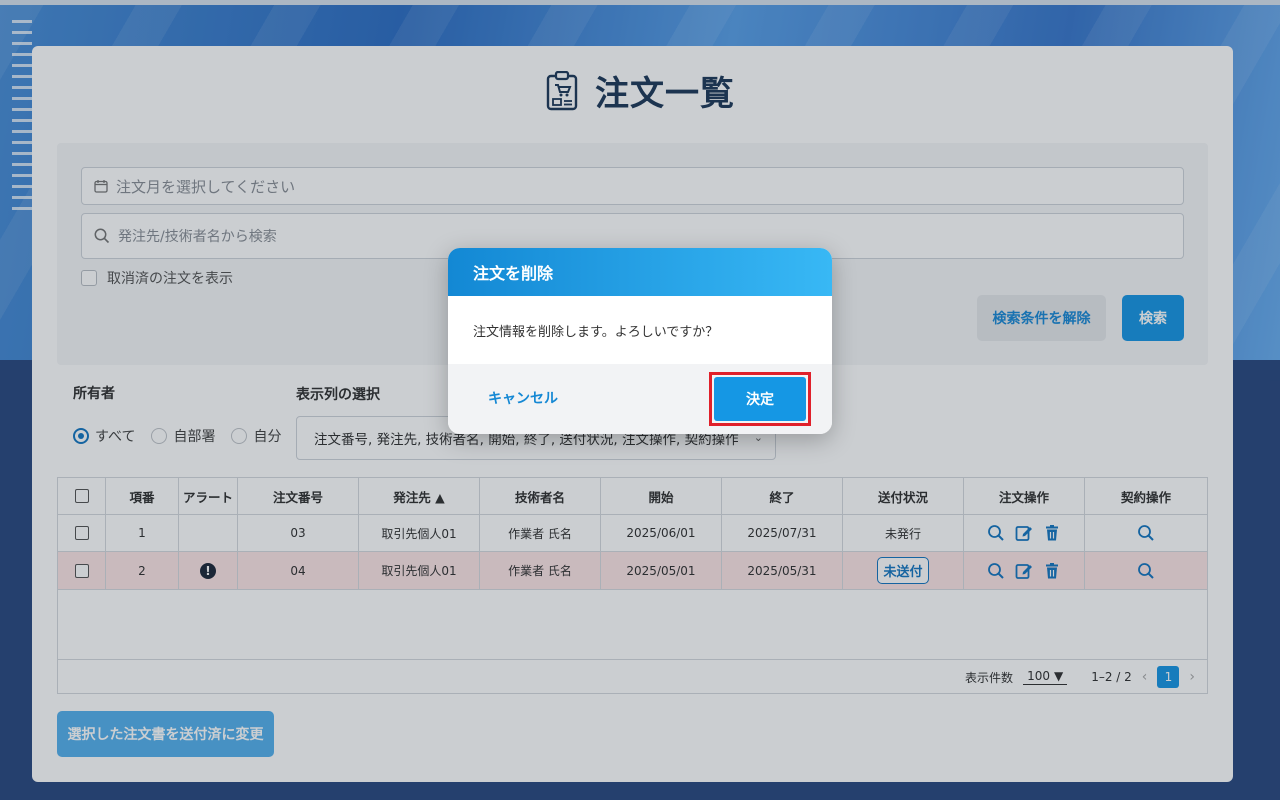 The height and width of the screenshot is (800, 1280). Describe the element at coordinates (640, 341) in the screenshot. I see `delete-order-dialog: 注文を削除 注文情報を削除します。よろしいですか？ キャンセル 決定` at that location.